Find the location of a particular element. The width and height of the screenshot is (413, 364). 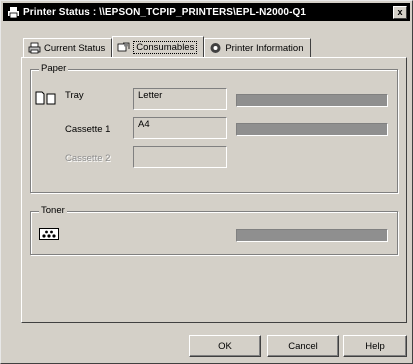

tray-level-bar is located at coordinates (312, 100).